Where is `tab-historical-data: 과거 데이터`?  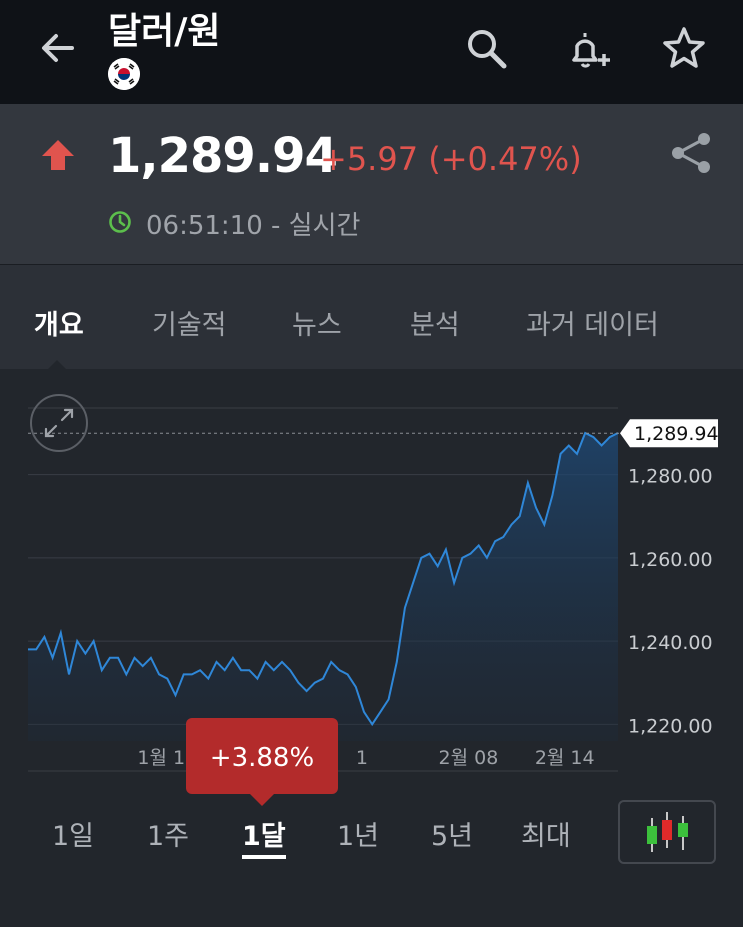 tab-historical-data: 과거 데이터 is located at coordinates (592, 322).